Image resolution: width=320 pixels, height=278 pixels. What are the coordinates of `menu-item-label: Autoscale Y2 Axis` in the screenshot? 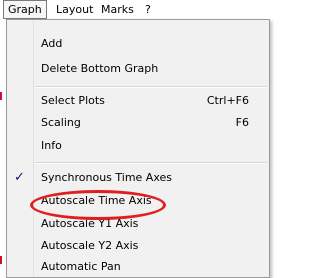 It's located at (90, 245).